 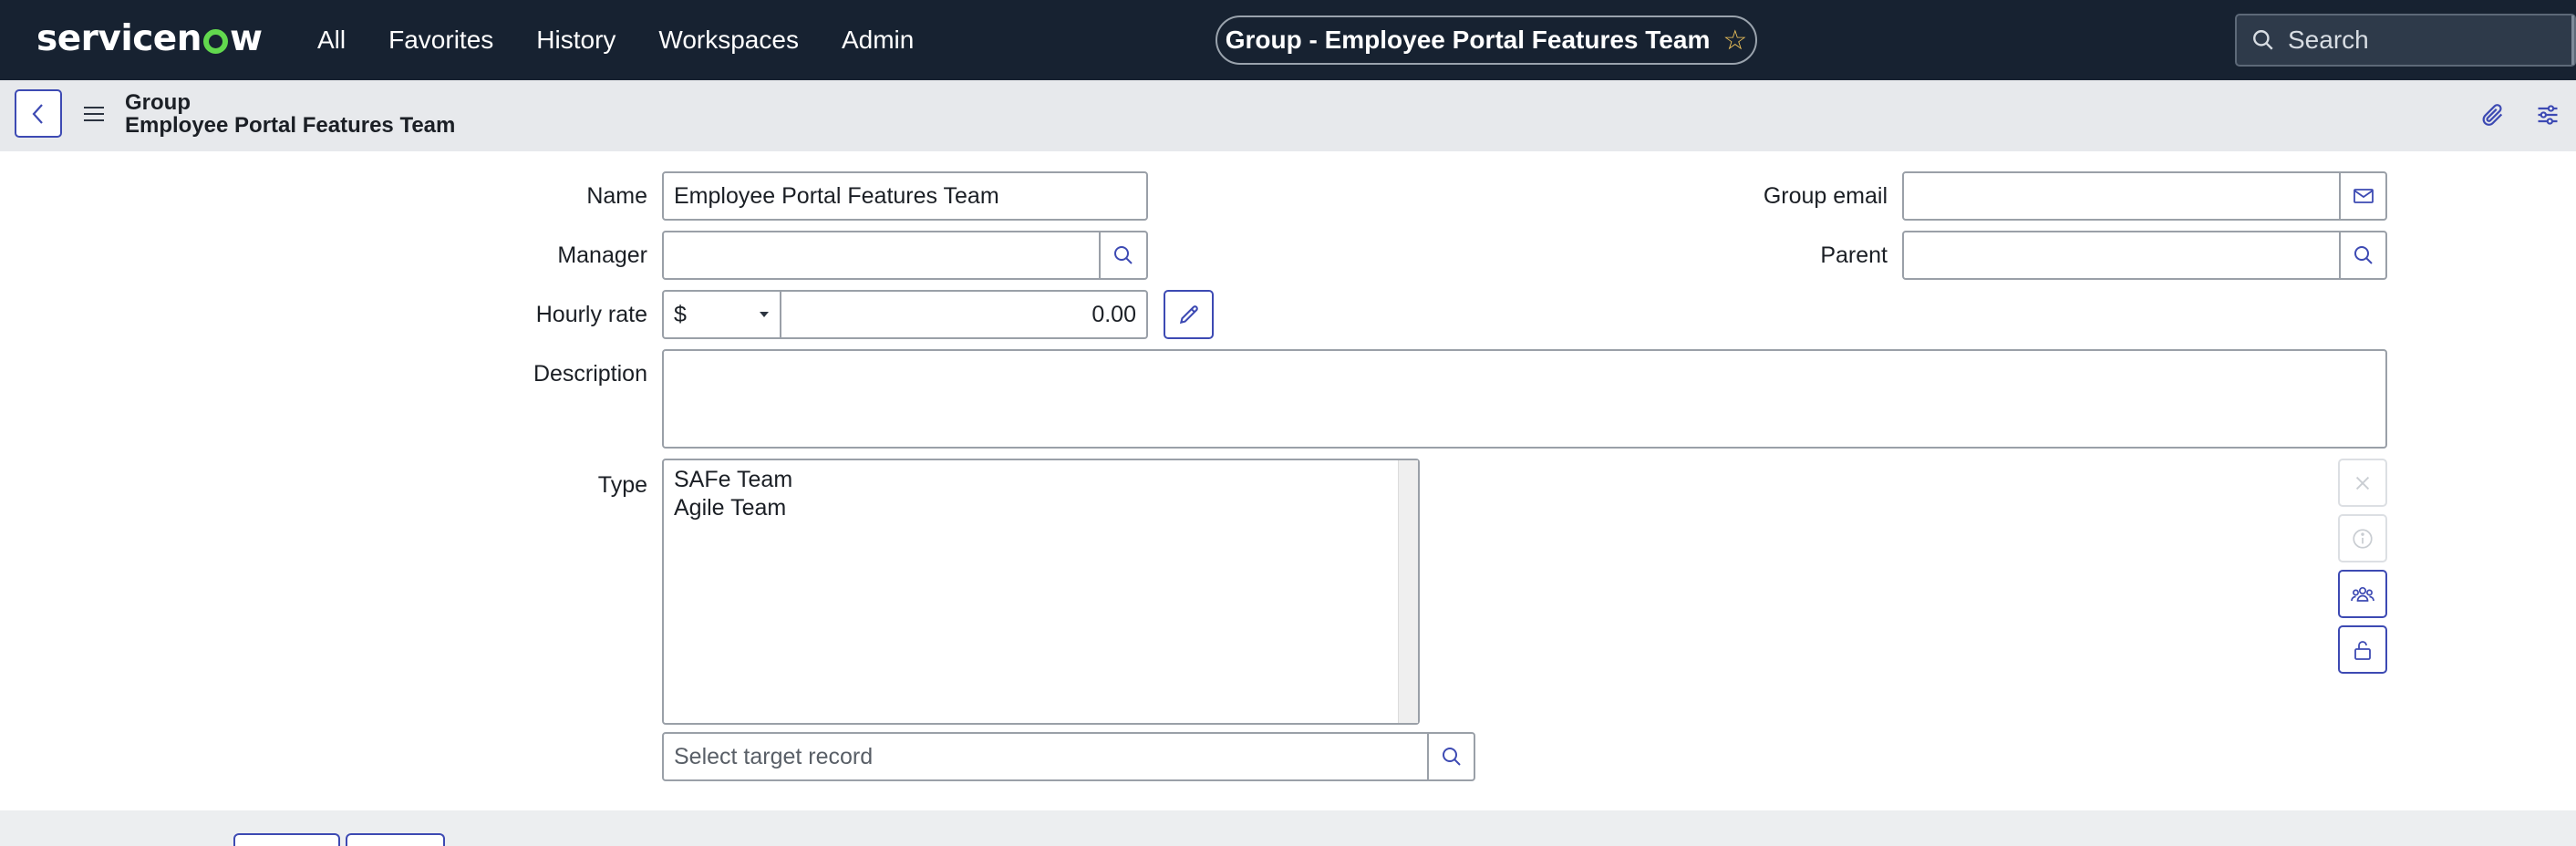 I want to click on name-field: Employee Portal Features Team, so click(x=905, y=196).